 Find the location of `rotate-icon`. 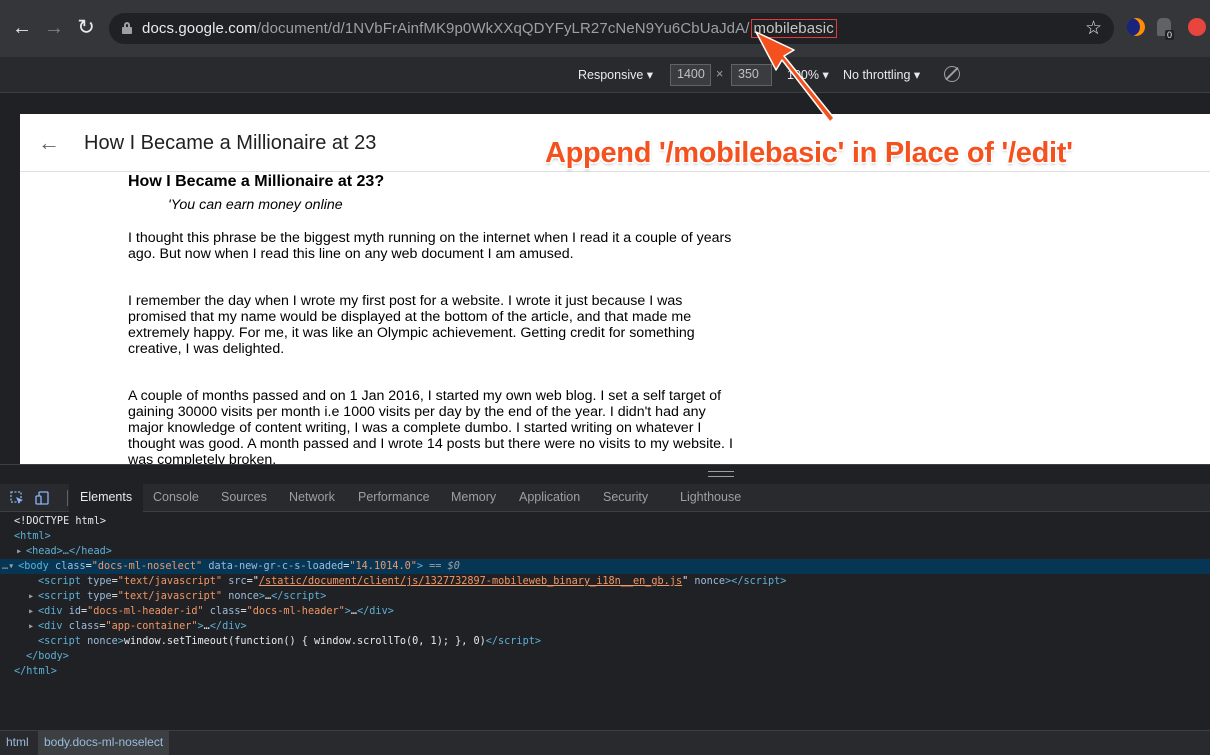

rotate-icon is located at coordinates (952, 74).